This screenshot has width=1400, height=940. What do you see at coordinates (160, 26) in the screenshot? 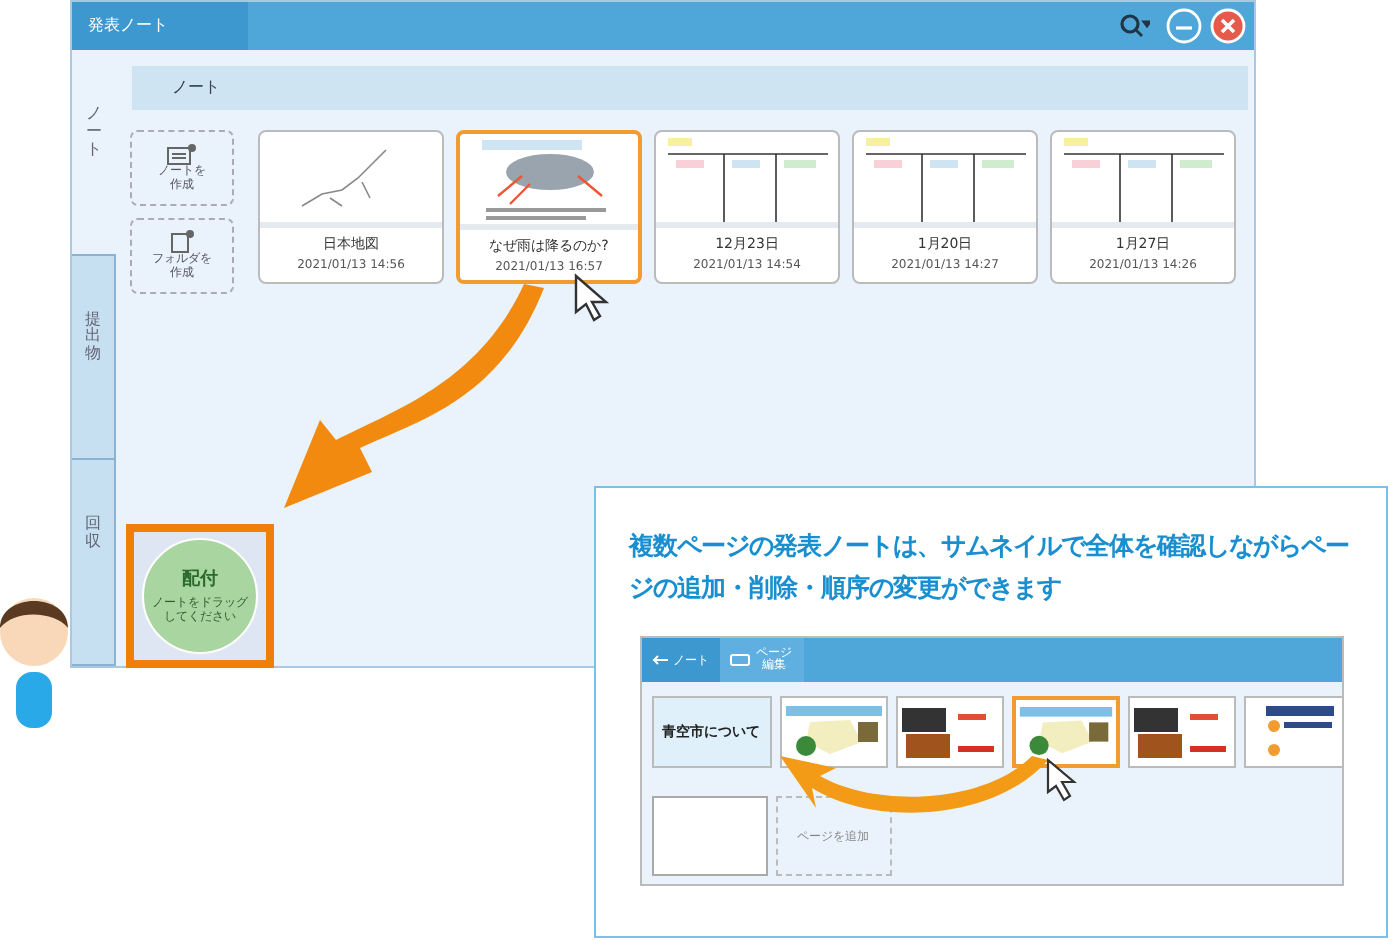
I see `window-title: 発表ノート` at bounding box center [160, 26].